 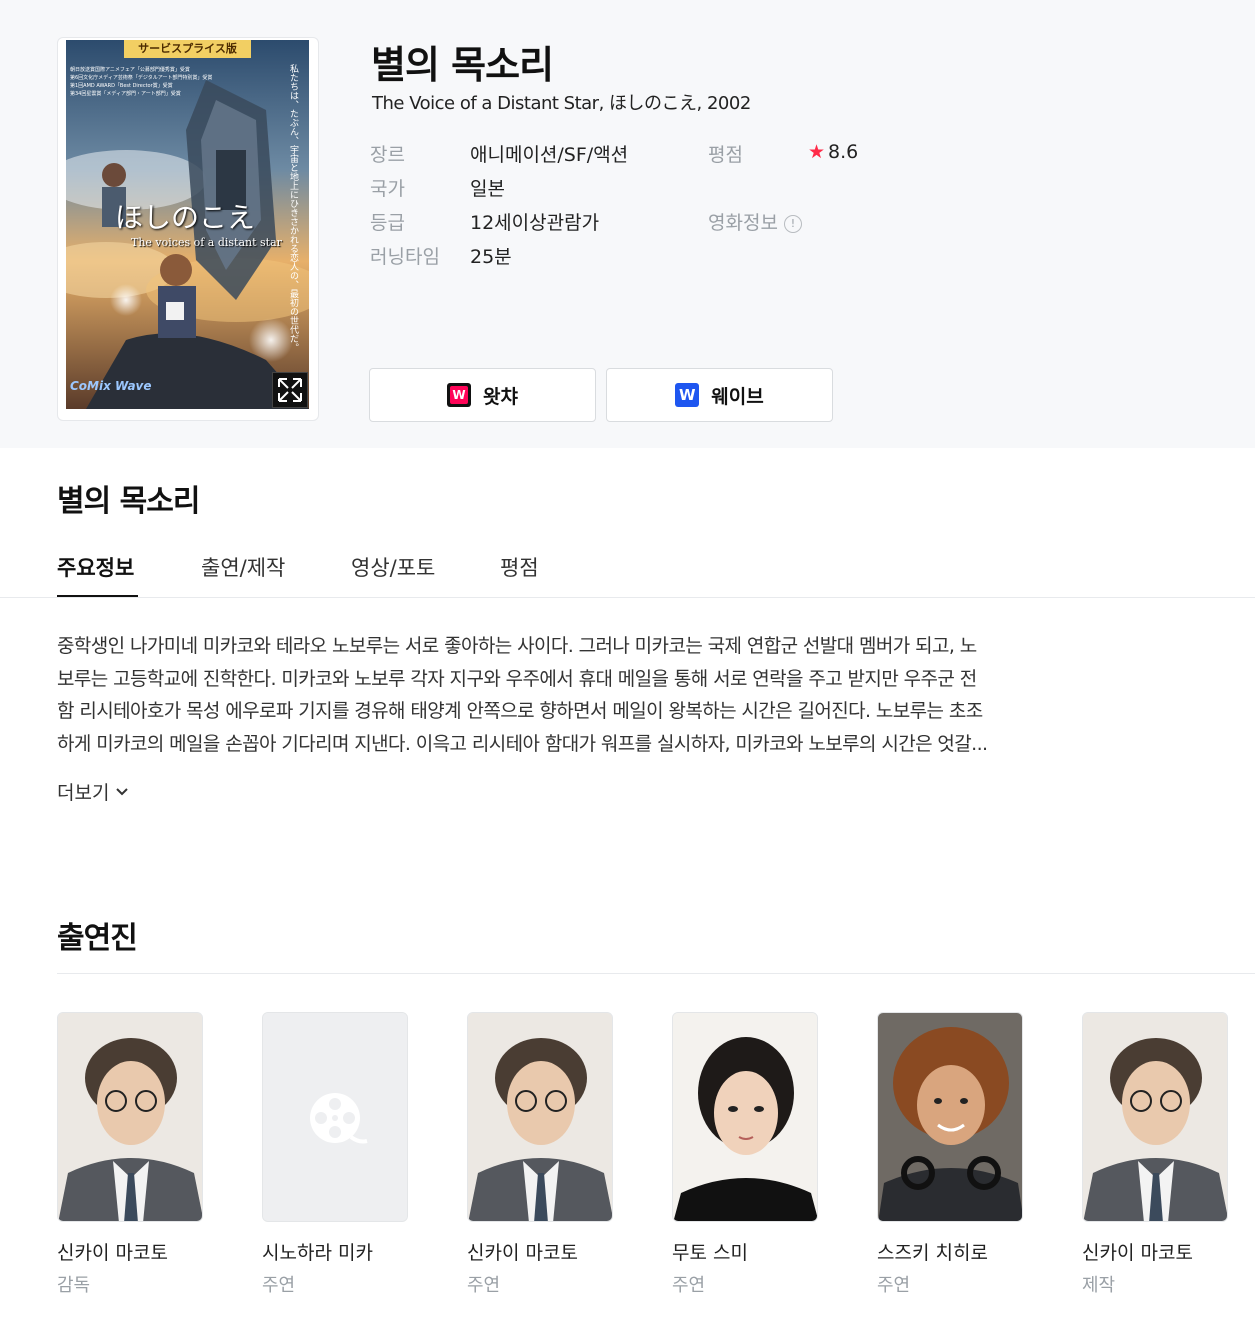 What do you see at coordinates (387, 189) in the screenshot?
I see `country-label: 국가` at bounding box center [387, 189].